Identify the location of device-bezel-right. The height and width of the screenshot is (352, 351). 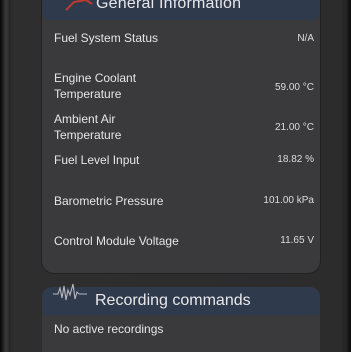
(348, 176).